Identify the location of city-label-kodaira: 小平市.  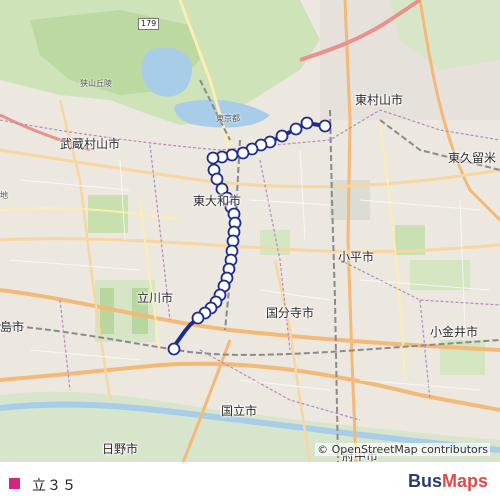
(356, 257).